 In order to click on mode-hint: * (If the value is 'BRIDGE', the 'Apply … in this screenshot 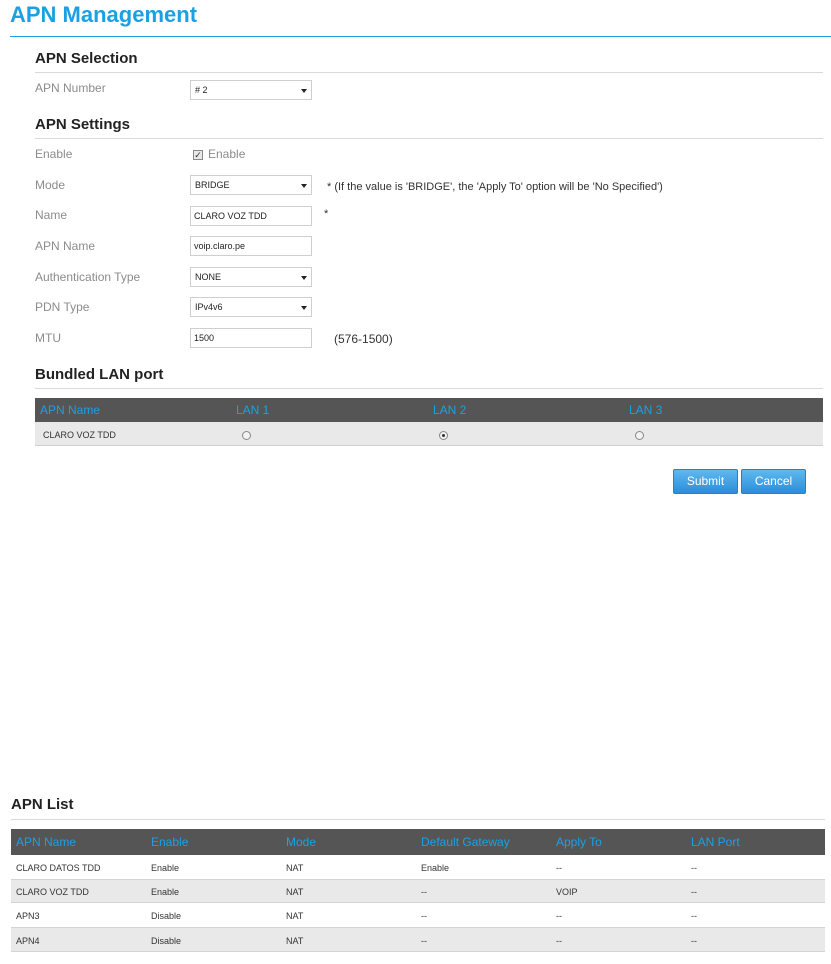, I will do `click(495, 187)`.